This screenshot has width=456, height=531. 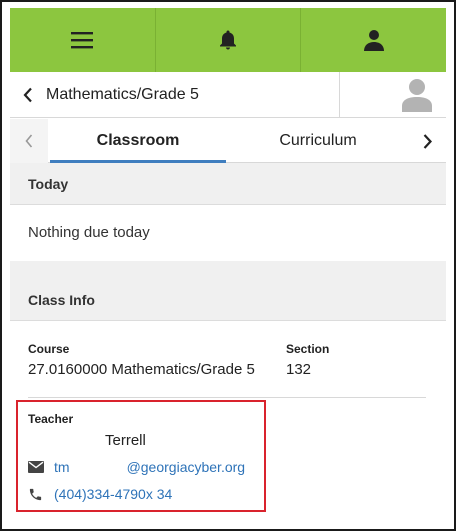 What do you see at coordinates (49, 349) in the screenshot?
I see `course-label: Course` at bounding box center [49, 349].